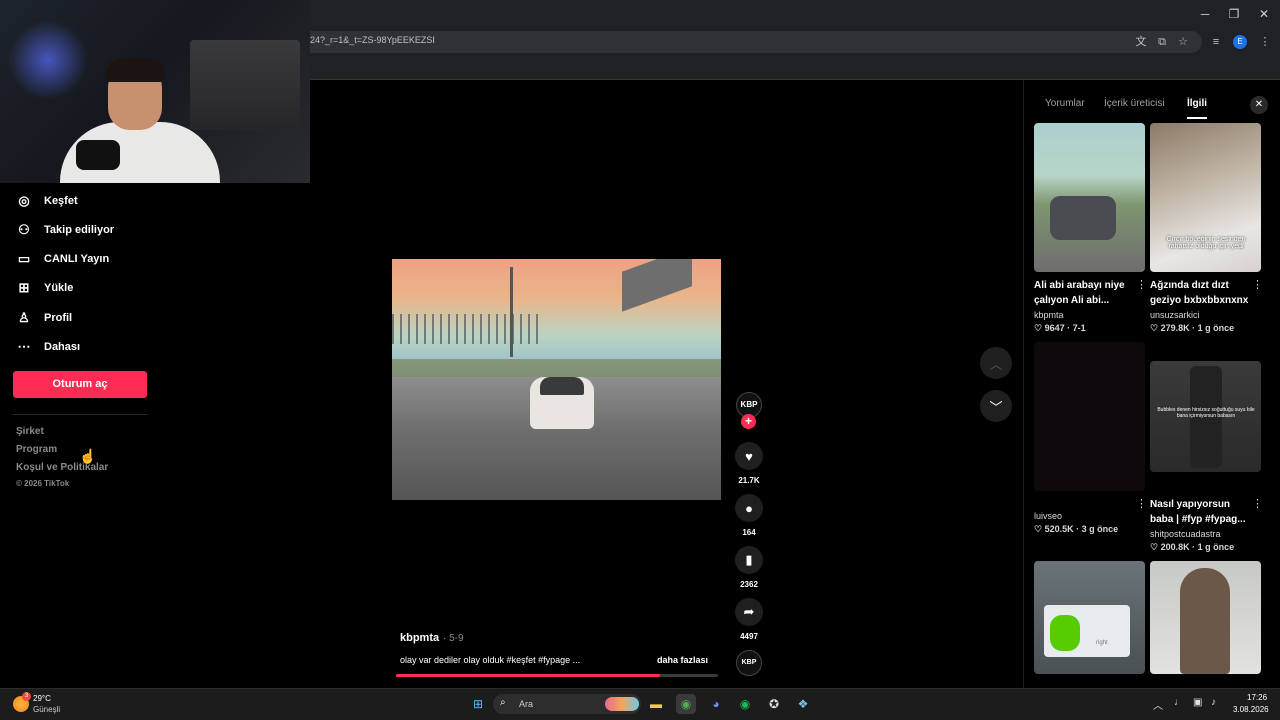  Describe the element at coordinates (774, 704) in the screenshot. I see `steam-icon: ✪` at that location.